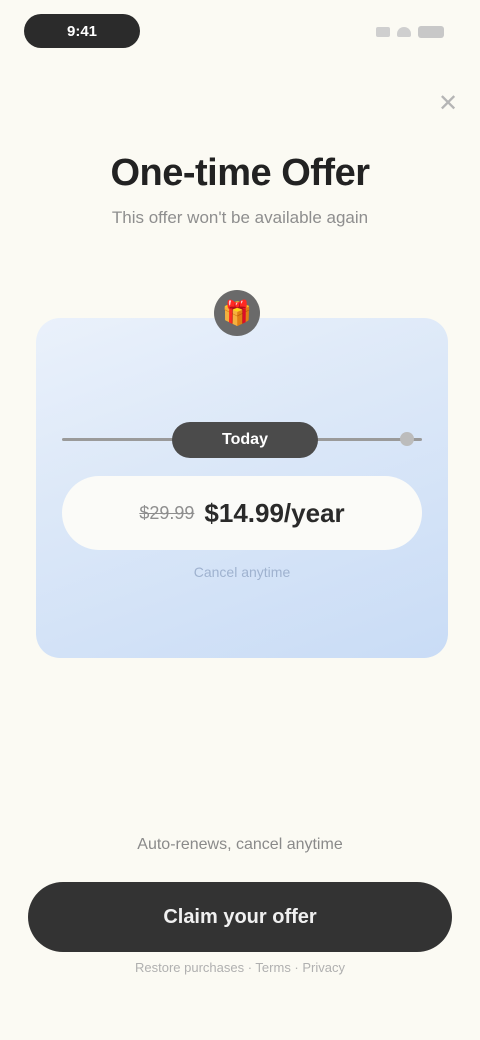  What do you see at coordinates (240, 917) in the screenshot?
I see `claim-offer-button: Claim your offer` at bounding box center [240, 917].